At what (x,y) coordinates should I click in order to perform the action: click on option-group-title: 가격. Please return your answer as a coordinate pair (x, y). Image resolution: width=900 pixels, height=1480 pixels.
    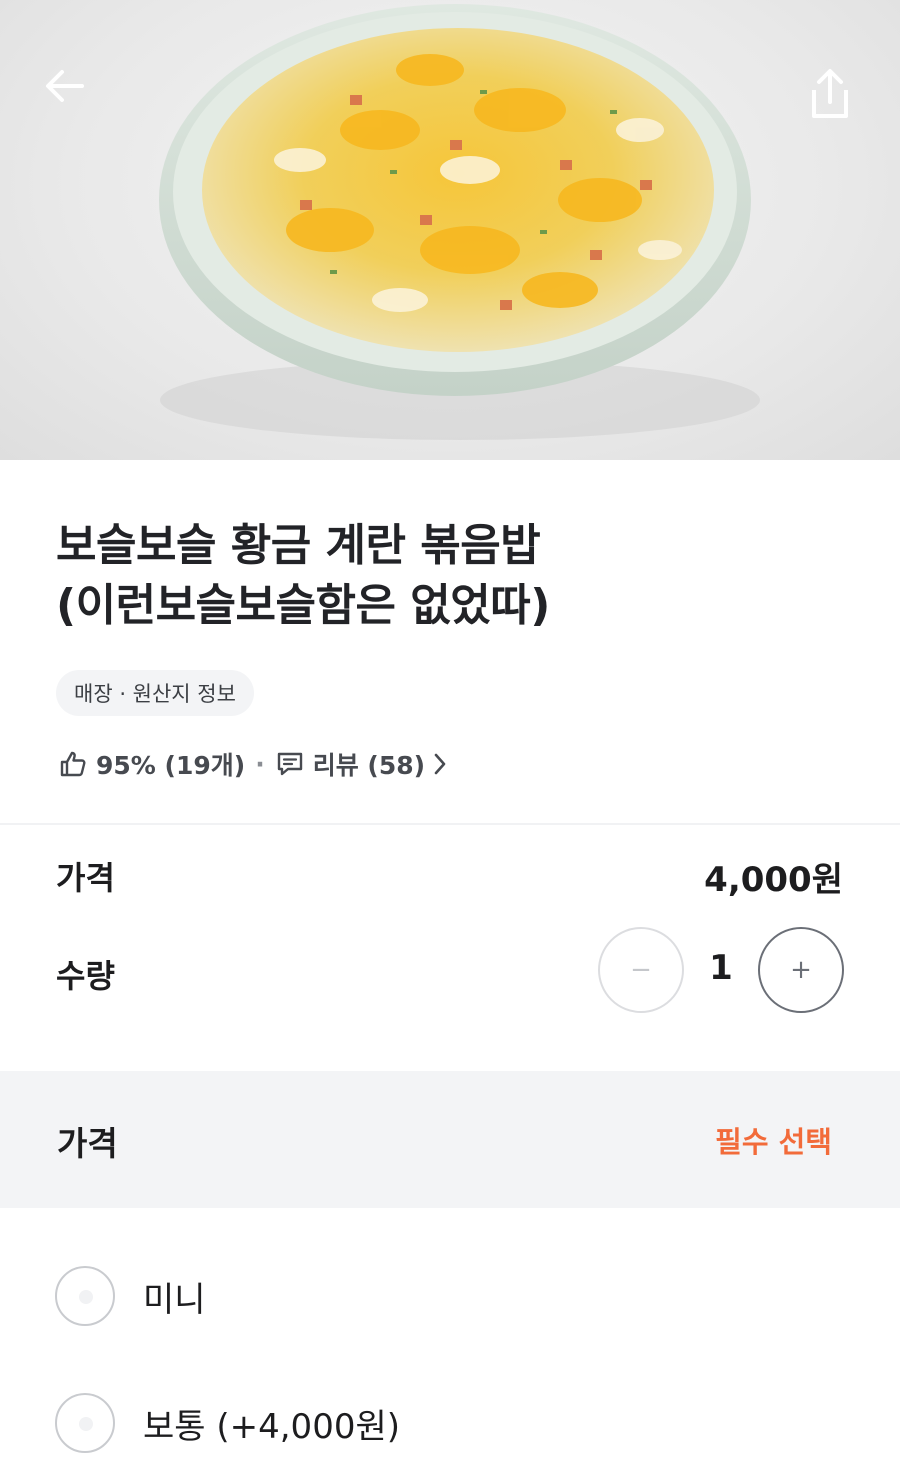
    Looking at the image, I should click on (87, 1143).